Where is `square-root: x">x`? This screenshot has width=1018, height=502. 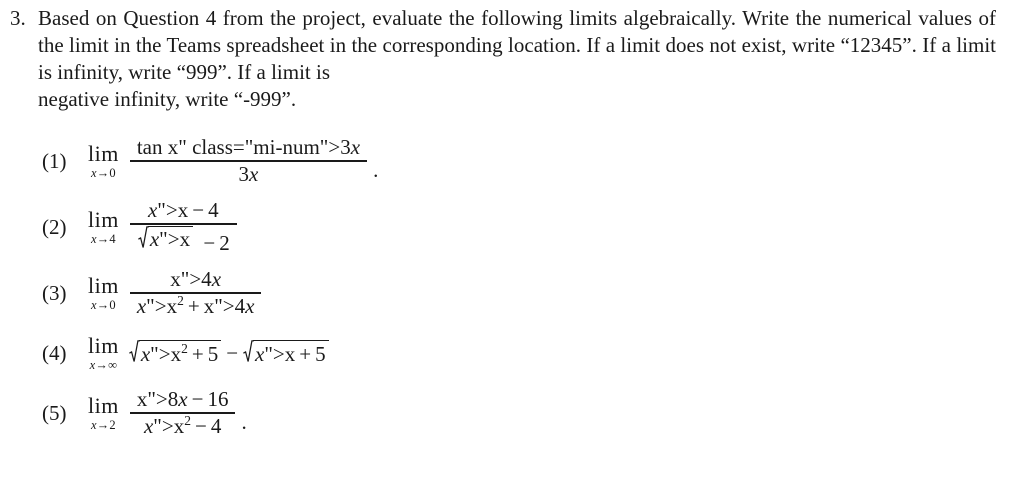
square-root: x">x is located at coordinates (165, 238).